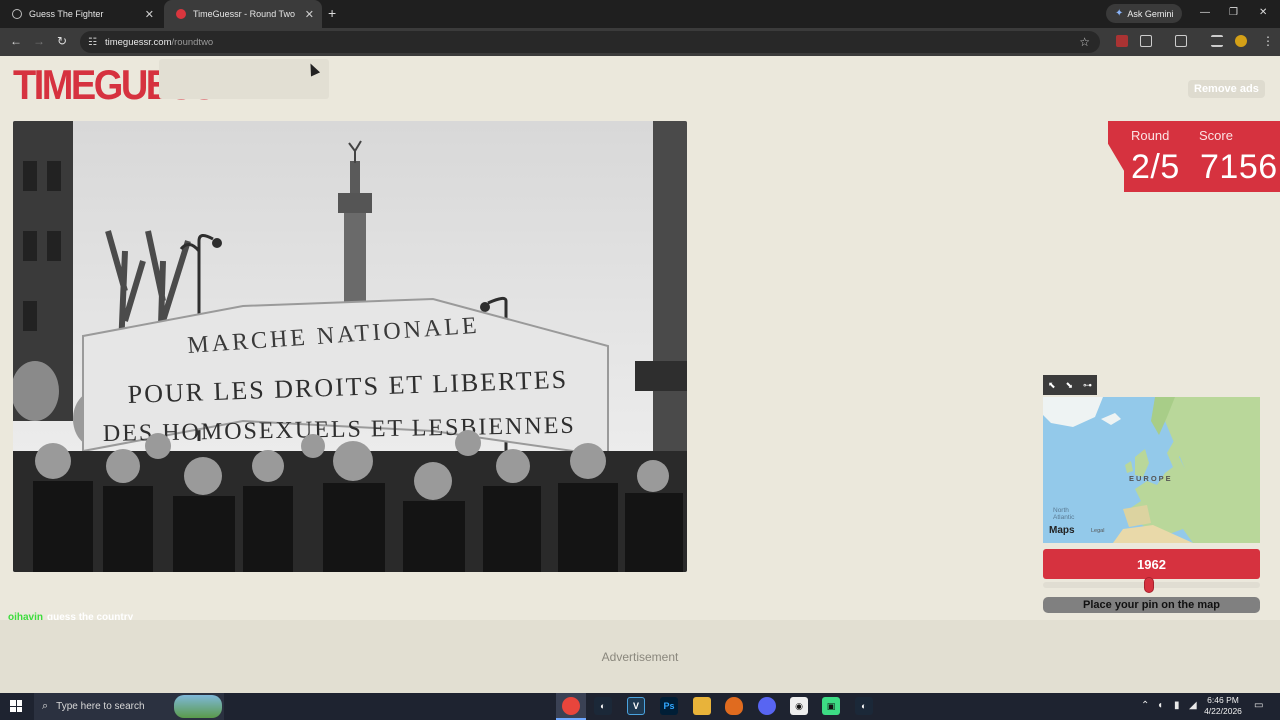  Describe the element at coordinates (1119, 13) in the screenshot. I see `gemini-sparkle-icon: ✦` at that location.